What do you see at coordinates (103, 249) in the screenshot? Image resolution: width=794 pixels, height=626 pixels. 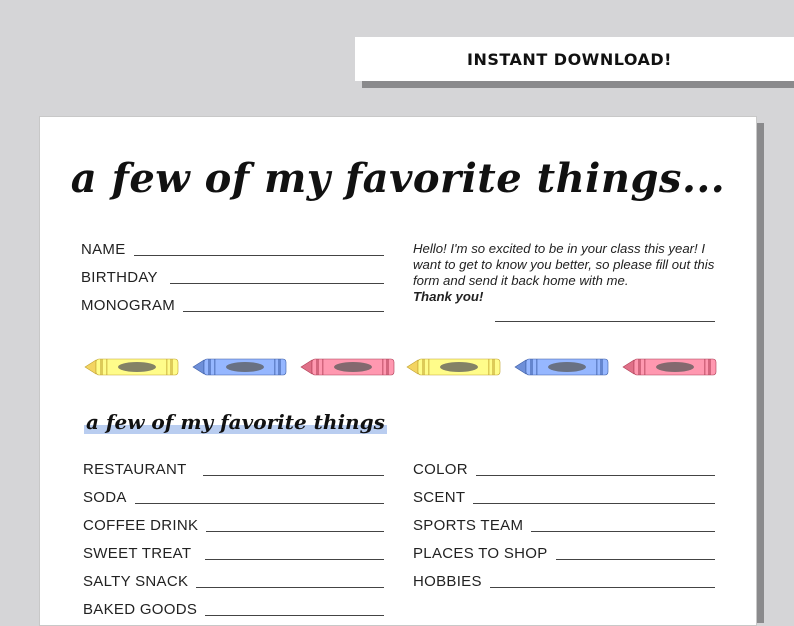 I see `field-label: NAME` at bounding box center [103, 249].